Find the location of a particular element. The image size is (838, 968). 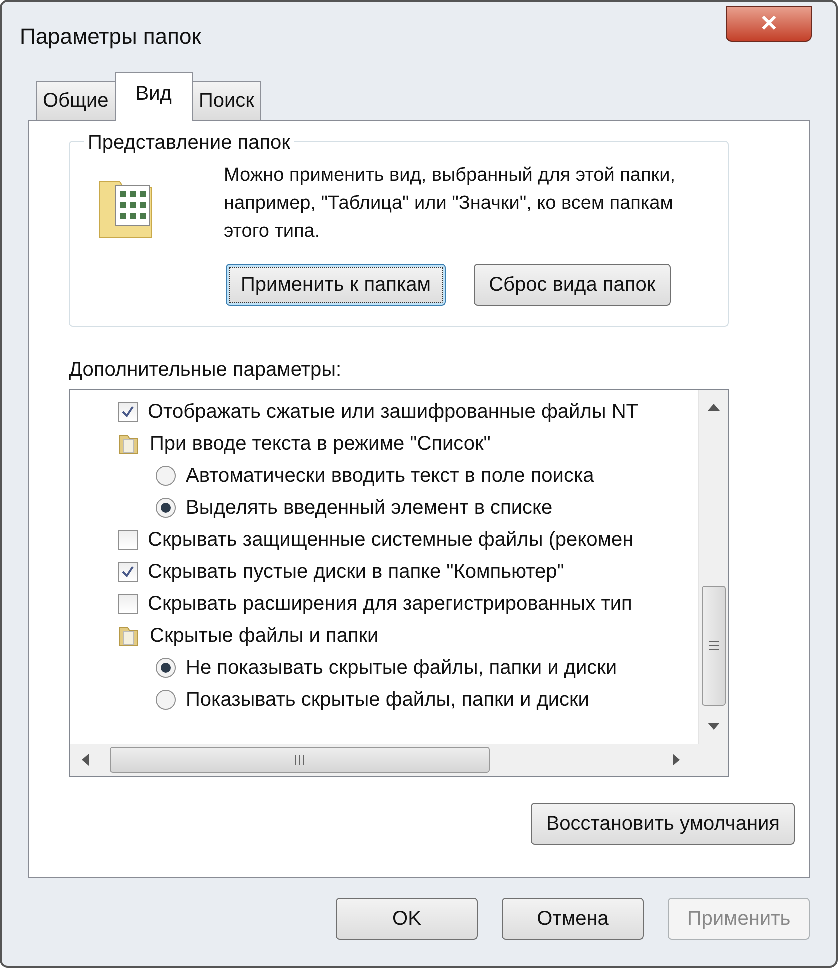

setting-label: При вводе текста в режиме "Список" is located at coordinates (320, 444).